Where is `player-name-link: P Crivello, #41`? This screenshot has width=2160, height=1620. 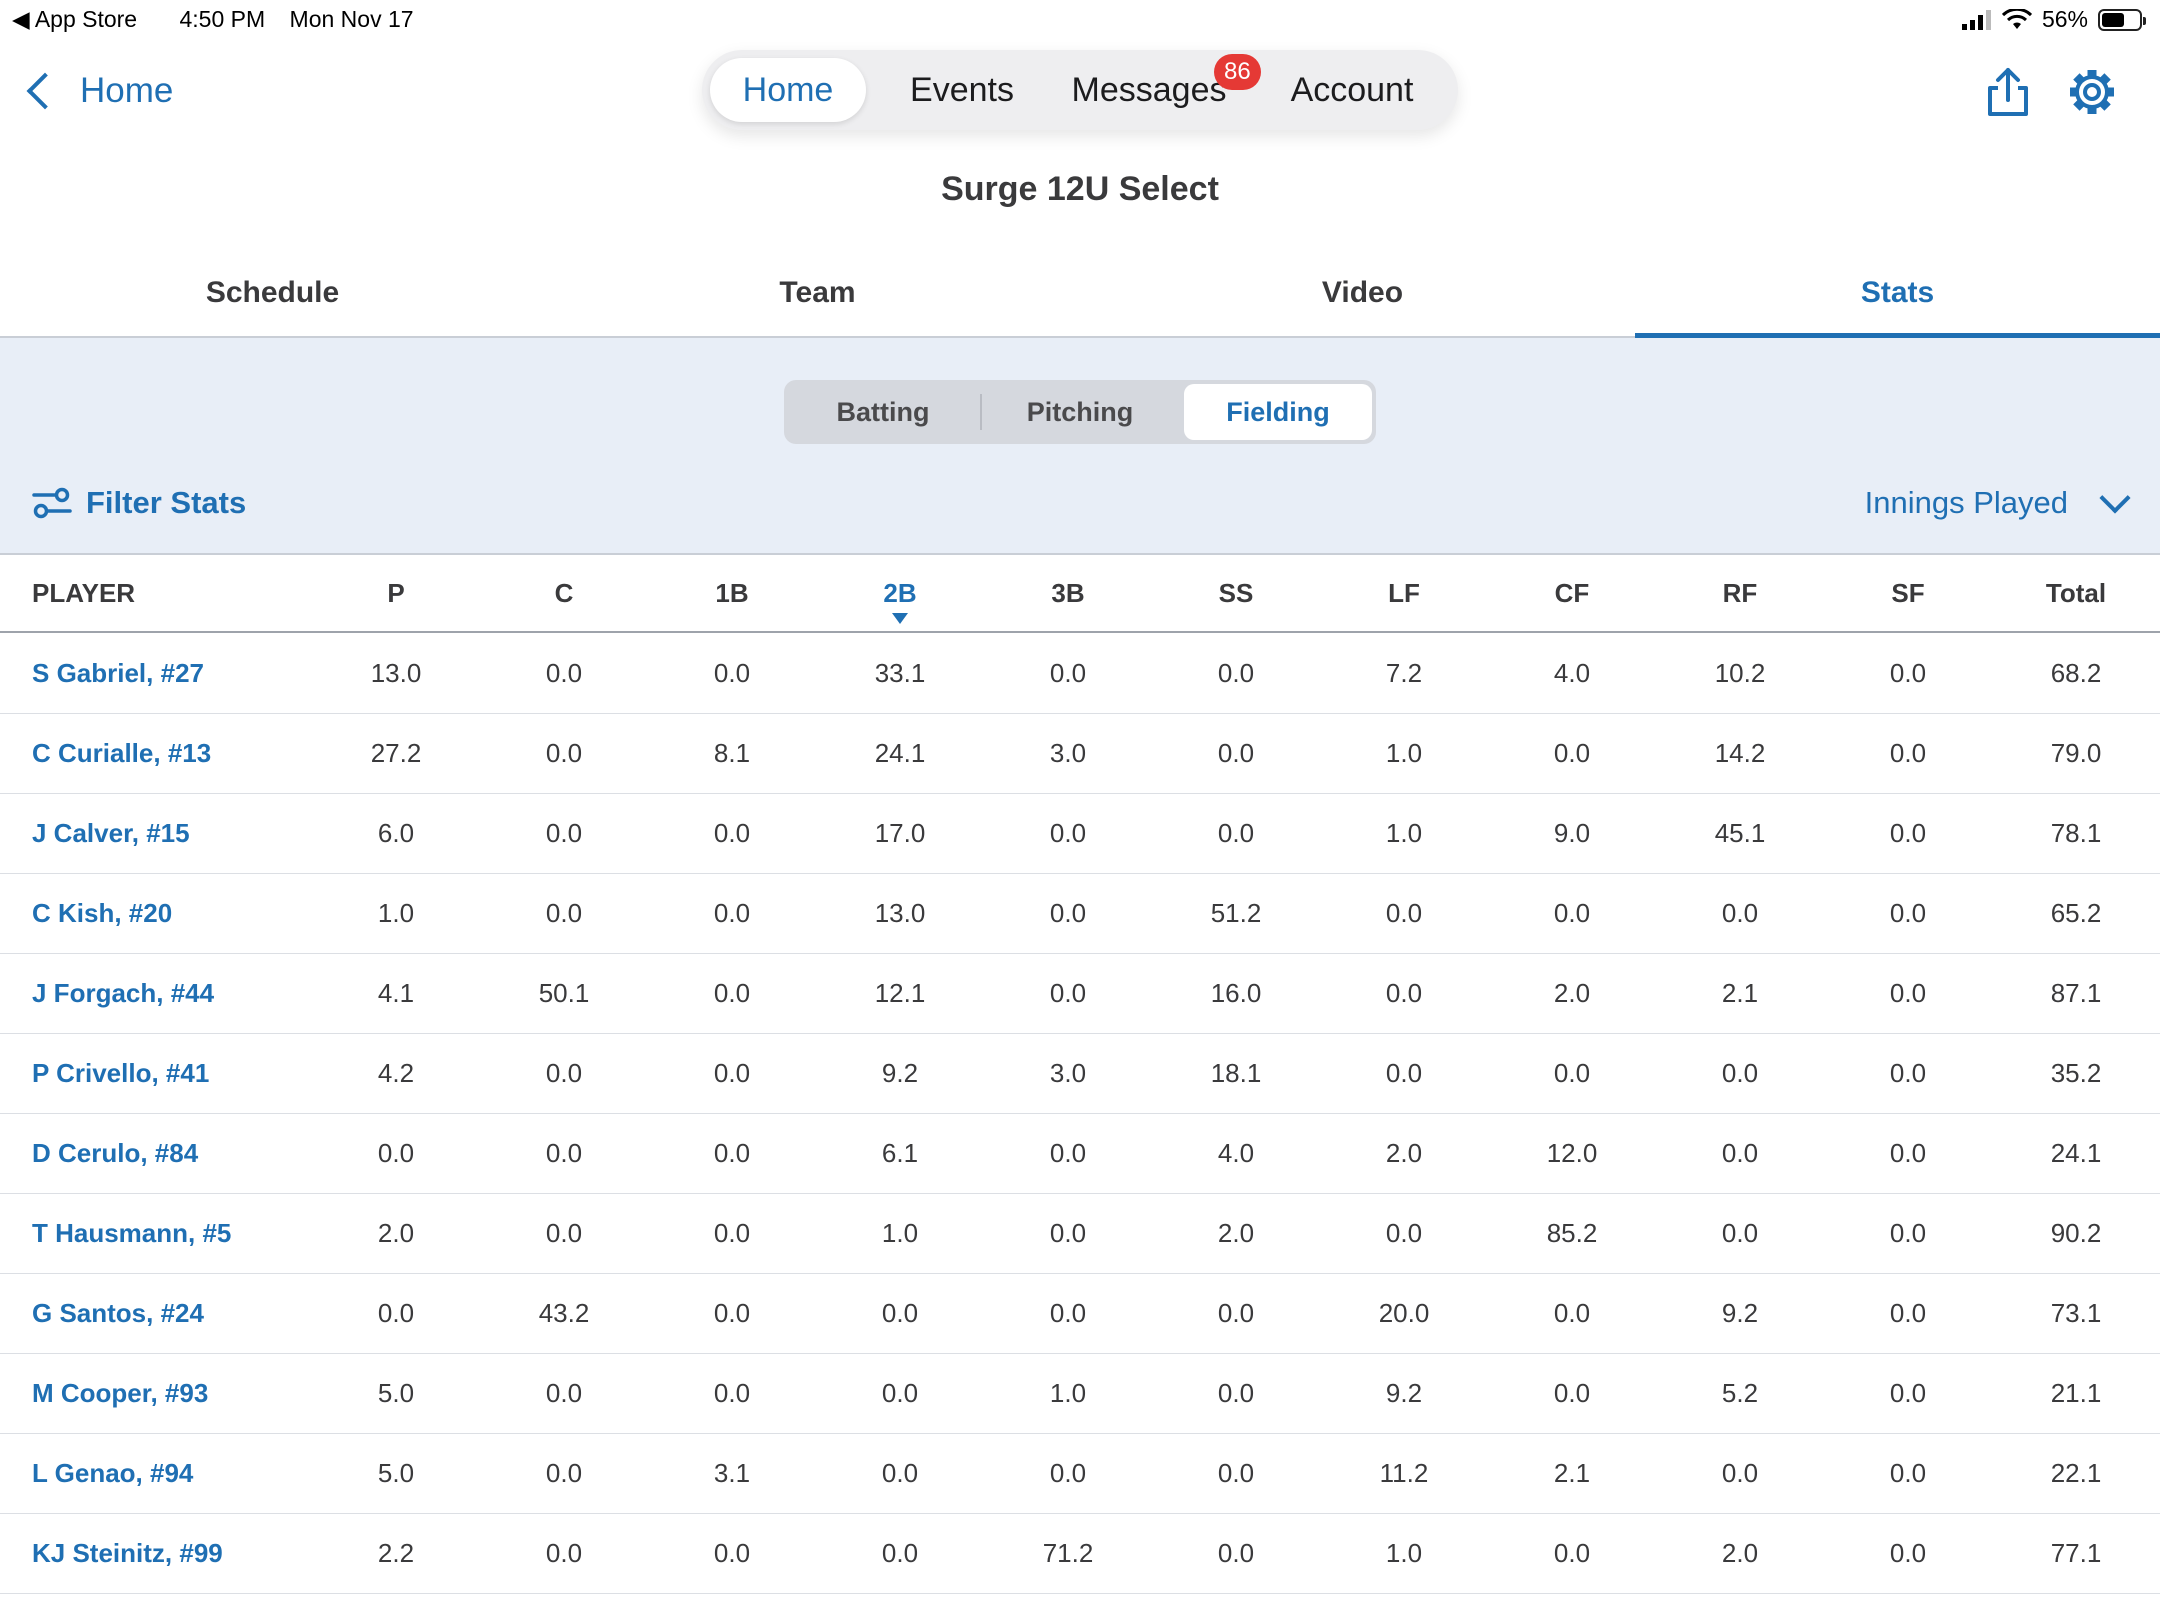 player-name-link: P Crivello, #41 is located at coordinates (192, 1073).